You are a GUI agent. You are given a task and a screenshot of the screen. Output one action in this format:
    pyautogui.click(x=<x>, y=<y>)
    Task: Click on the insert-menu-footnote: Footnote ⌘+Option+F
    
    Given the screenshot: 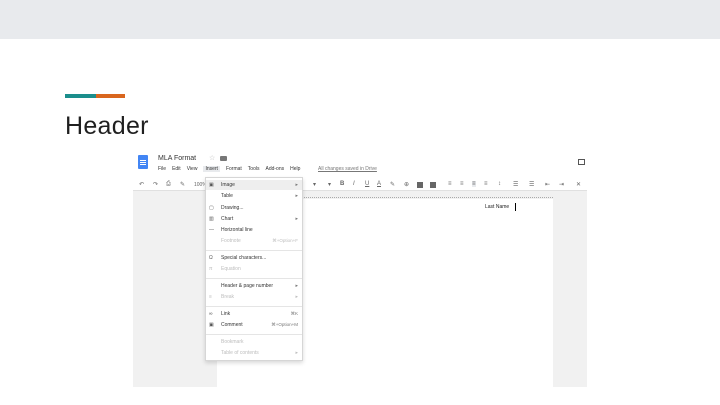 What is the action you would take?
    pyautogui.click(x=254, y=241)
    